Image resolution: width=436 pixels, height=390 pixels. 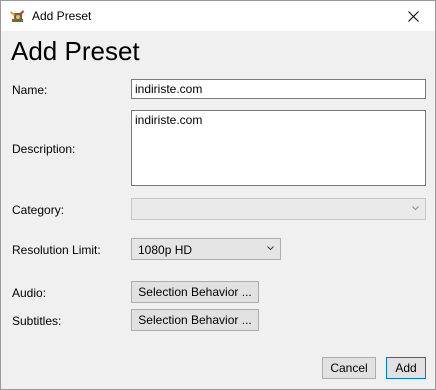 What do you see at coordinates (278, 89) in the screenshot?
I see `name-input: indiriste.com` at bounding box center [278, 89].